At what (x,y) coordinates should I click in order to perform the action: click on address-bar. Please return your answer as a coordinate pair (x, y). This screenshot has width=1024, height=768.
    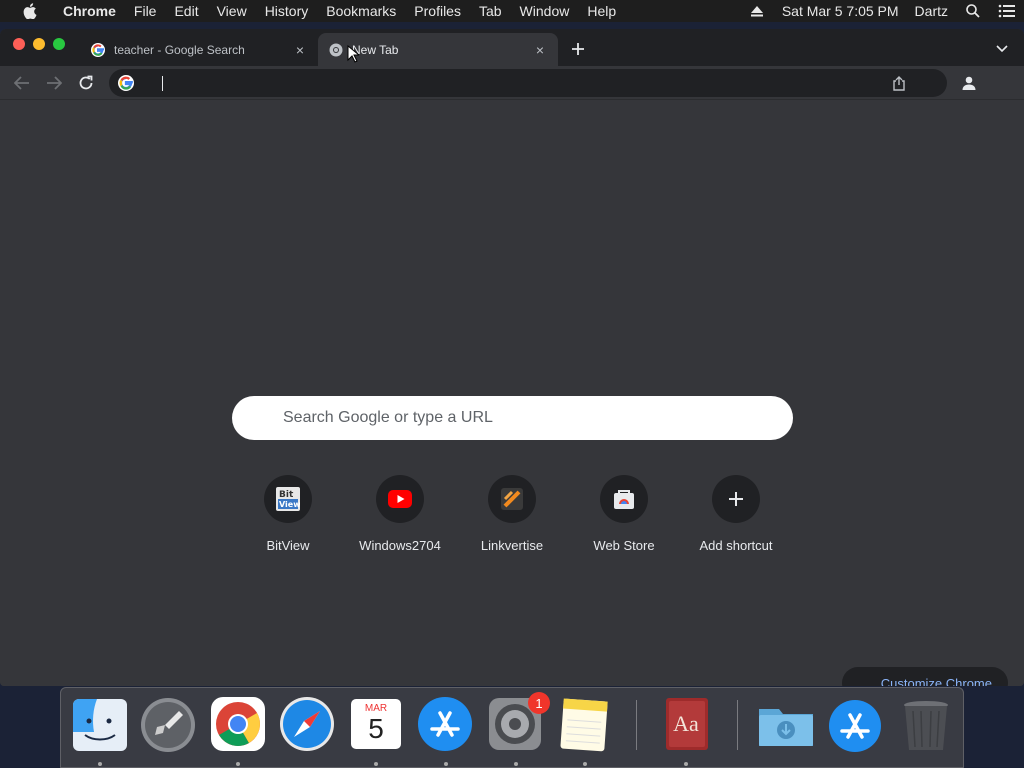
    Looking at the image, I should click on (528, 83).